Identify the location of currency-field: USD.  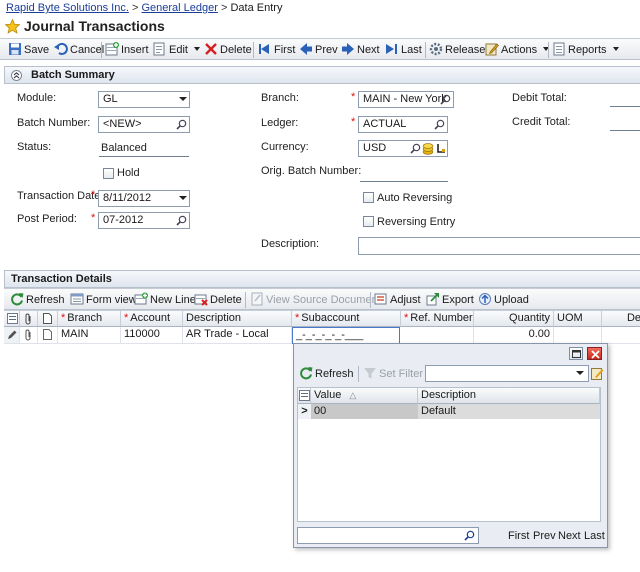
(403, 148).